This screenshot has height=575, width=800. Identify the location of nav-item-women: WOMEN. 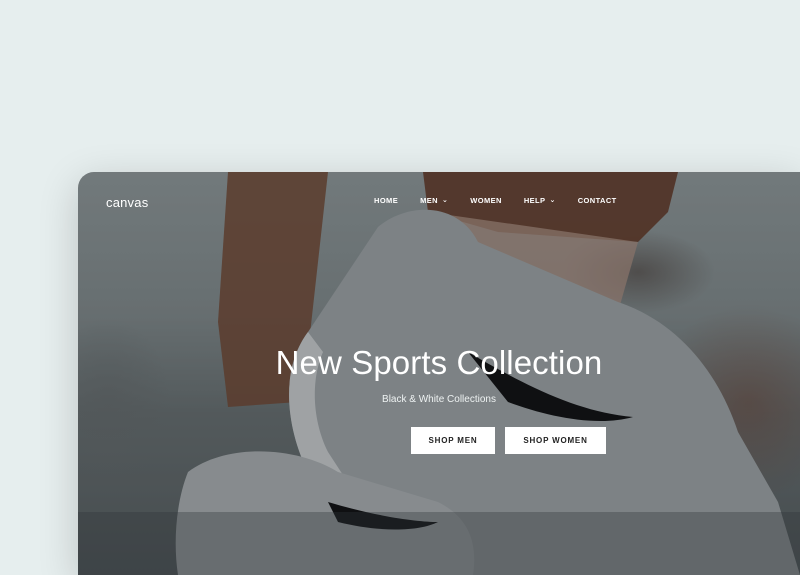
(486, 200).